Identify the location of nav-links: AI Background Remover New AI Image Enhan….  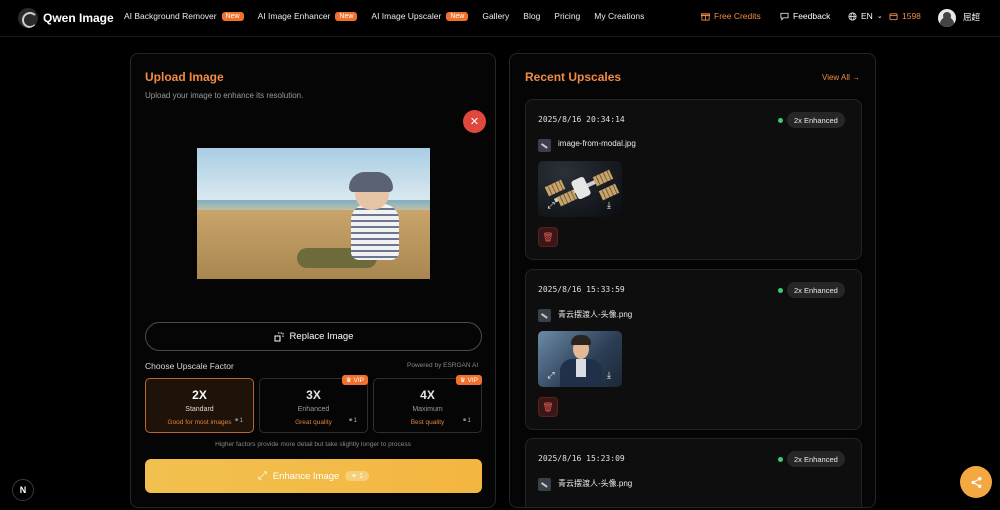
(391, 16).